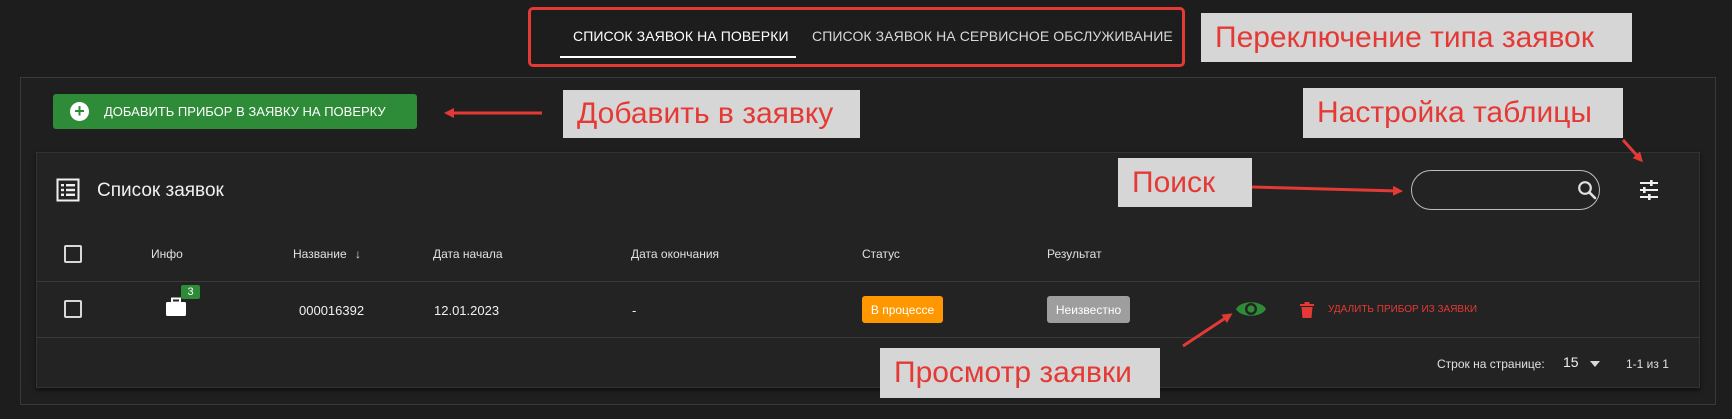 Image resolution: width=1732 pixels, height=419 pixels. I want to click on search-icon, so click(1587, 190).